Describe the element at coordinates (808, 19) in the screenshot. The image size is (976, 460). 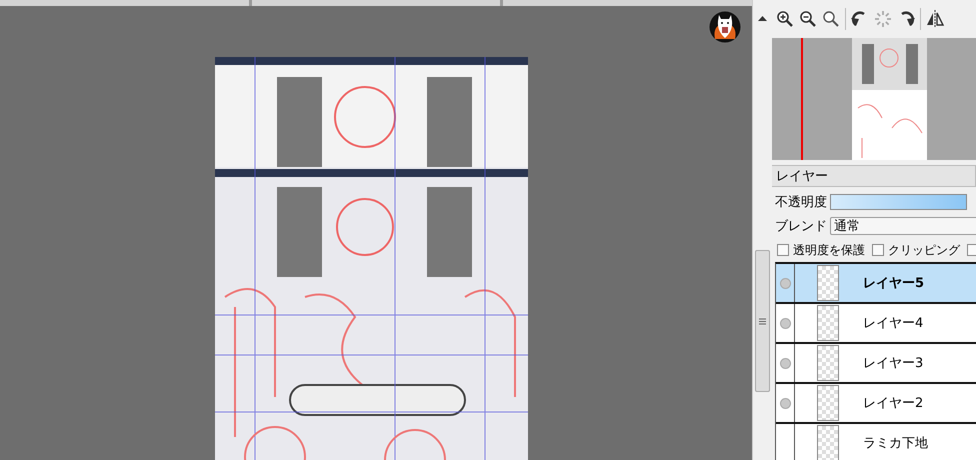
I see `zoom-out-icon` at that location.